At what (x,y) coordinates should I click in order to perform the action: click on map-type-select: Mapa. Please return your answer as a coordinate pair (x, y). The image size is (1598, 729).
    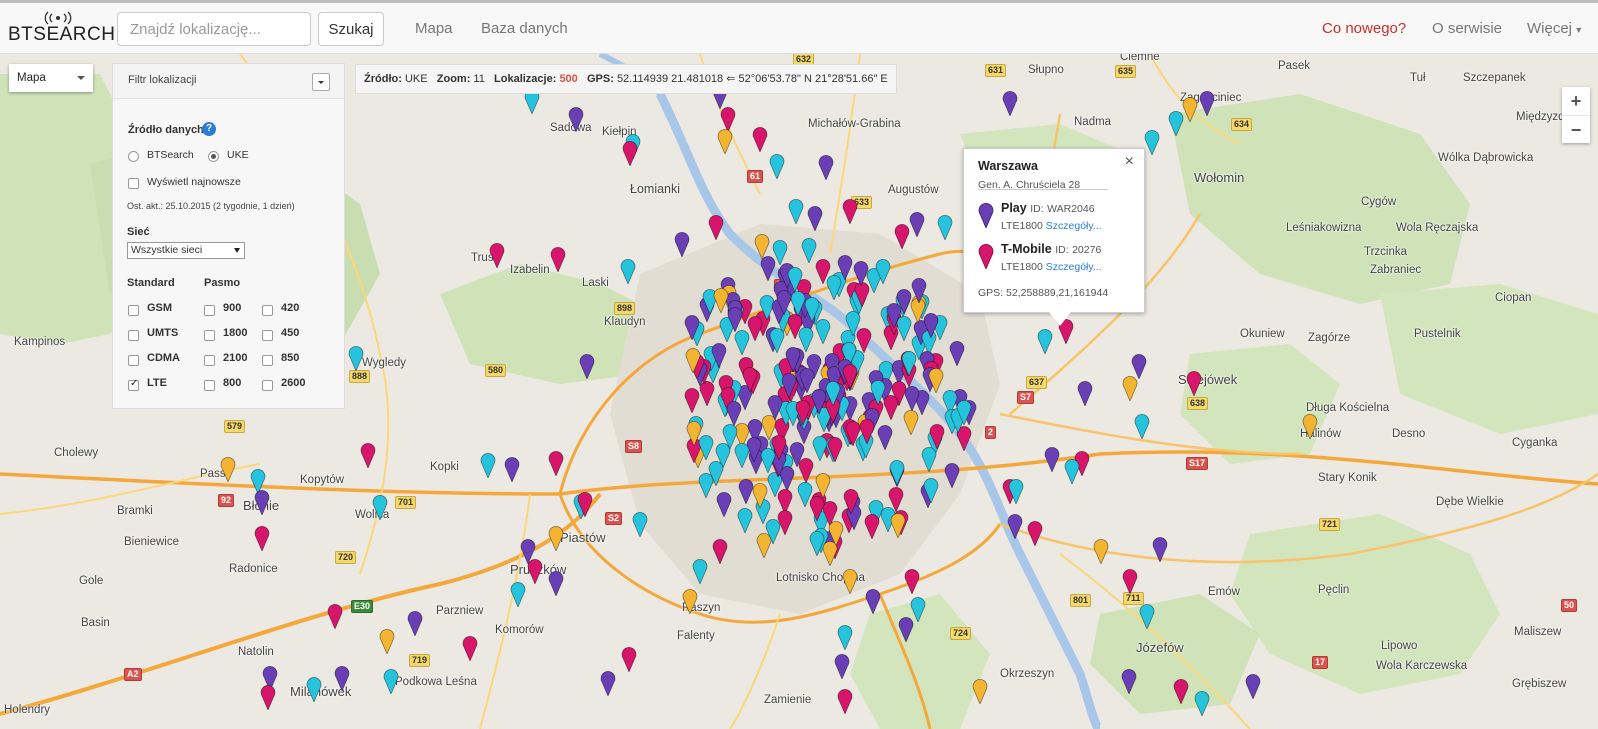
    Looking at the image, I should click on (51, 78).